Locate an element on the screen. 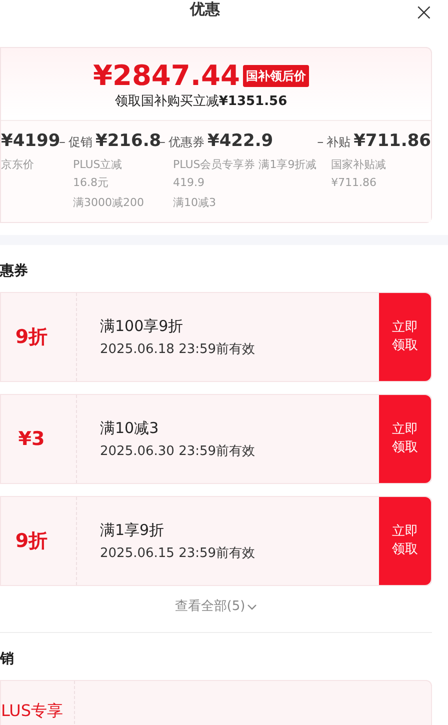 This screenshot has width=448, height=725. final-price: ¥2847.44 is located at coordinates (166, 76).